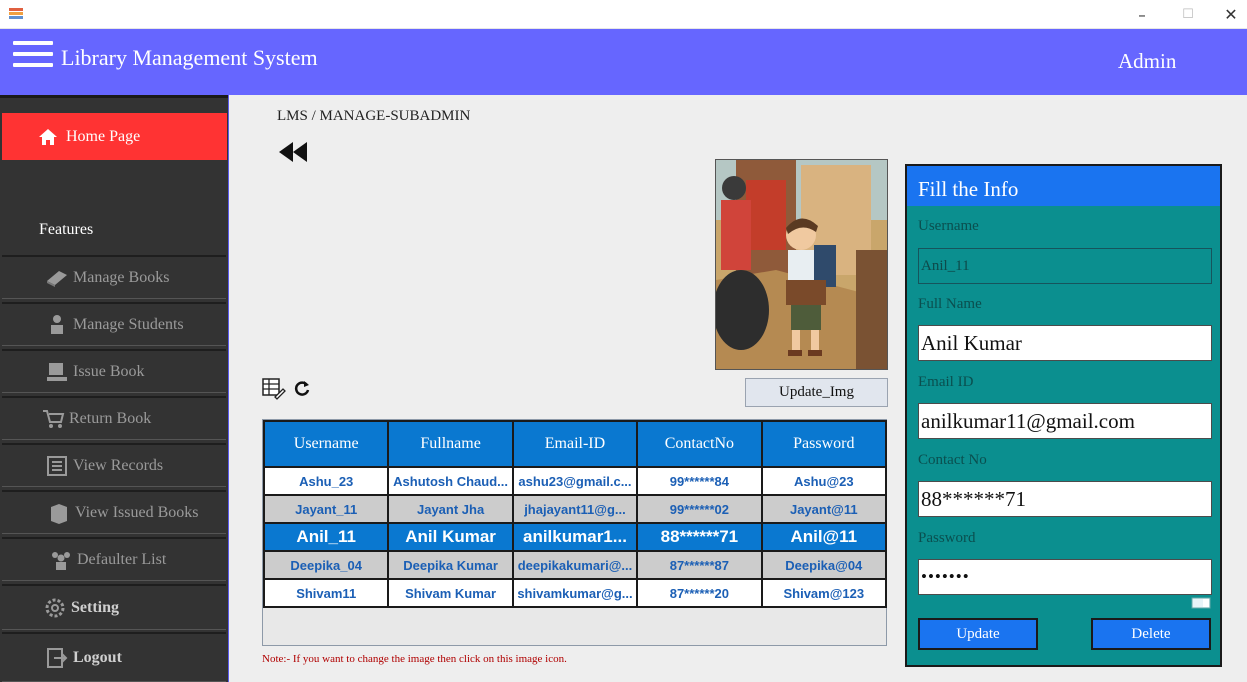  I want to click on email-field: anilkumar11@gmail.com, so click(1065, 421).